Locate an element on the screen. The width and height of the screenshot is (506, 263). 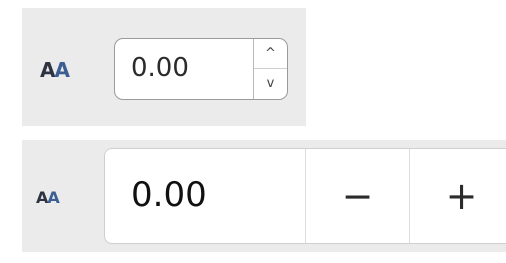
decrement-button: − is located at coordinates (357, 196).